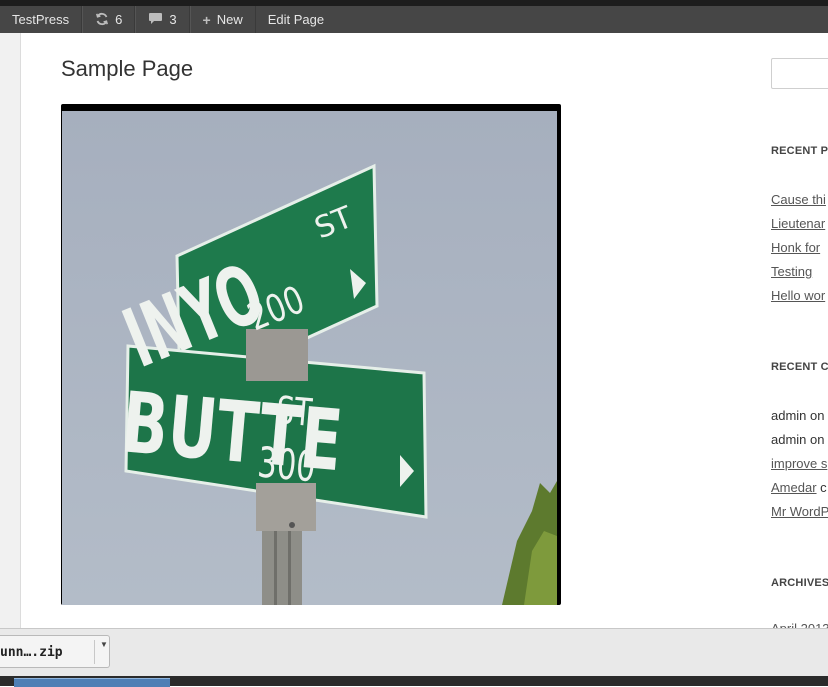 The width and height of the screenshot is (828, 687). I want to click on taskbar, so click(414, 681).